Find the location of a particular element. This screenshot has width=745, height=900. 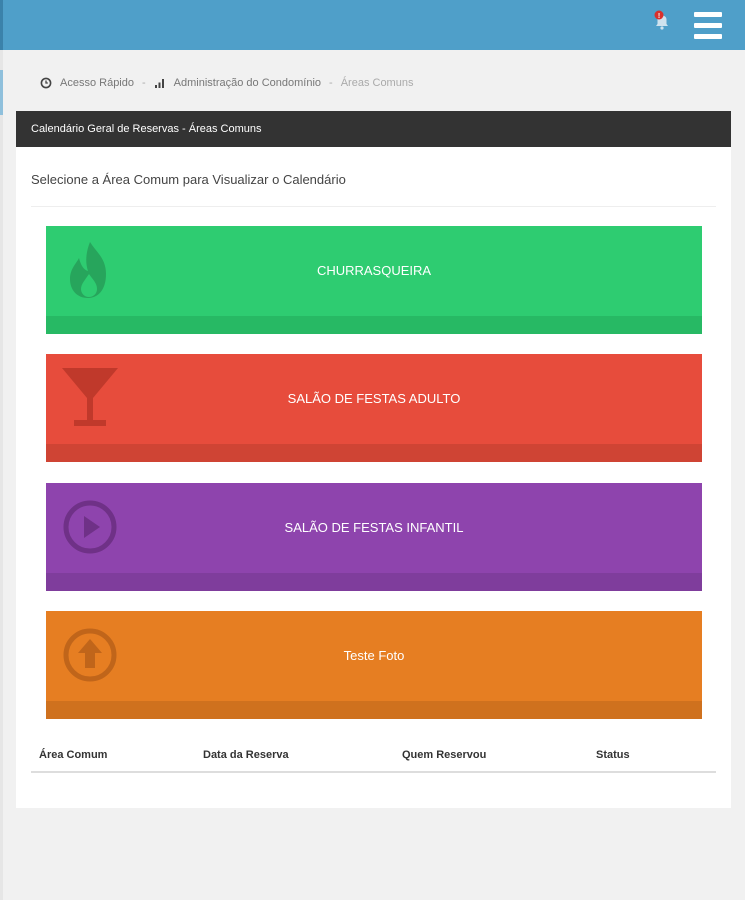

area-tile-salao-infantil: SALÃO DE FESTAS INFANTIL is located at coordinates (374, 537).